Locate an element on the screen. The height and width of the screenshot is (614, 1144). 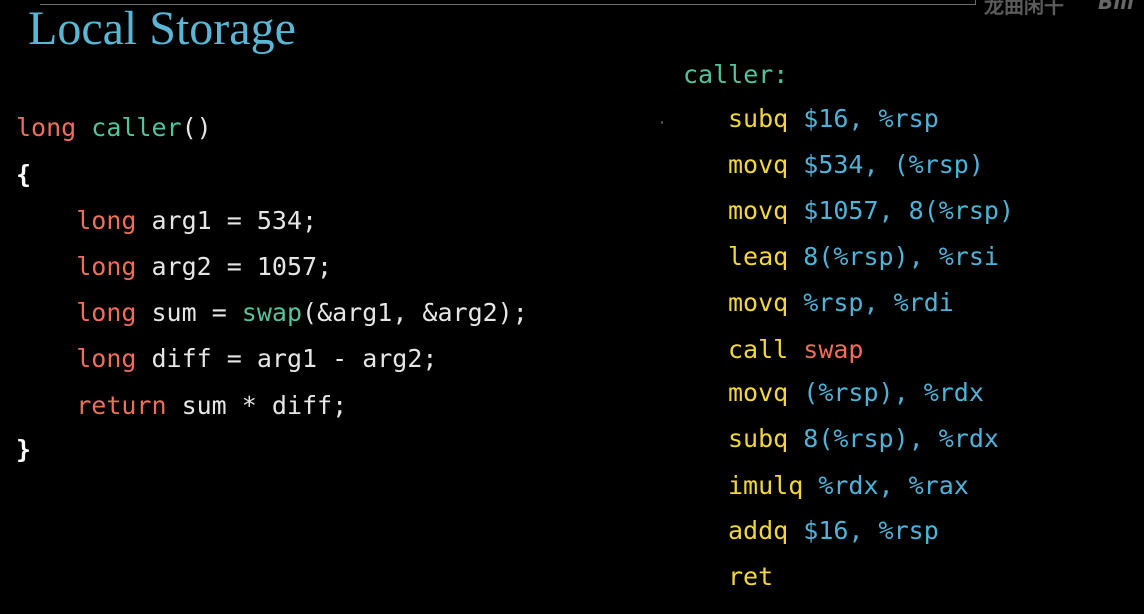
code-token: swap is located at coordinates (272, 312).